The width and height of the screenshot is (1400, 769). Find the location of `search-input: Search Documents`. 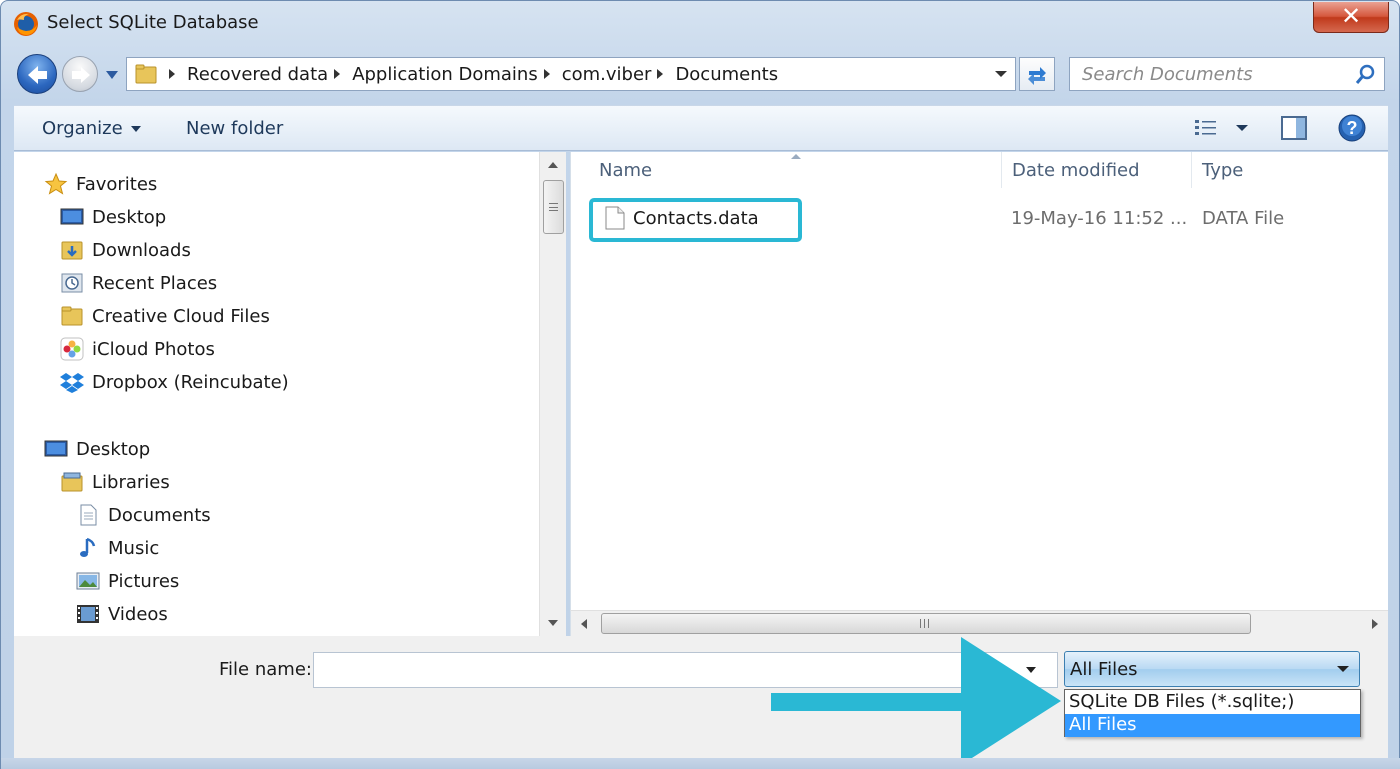

search-input: Search Documents is located at coordinates (1167, 74).